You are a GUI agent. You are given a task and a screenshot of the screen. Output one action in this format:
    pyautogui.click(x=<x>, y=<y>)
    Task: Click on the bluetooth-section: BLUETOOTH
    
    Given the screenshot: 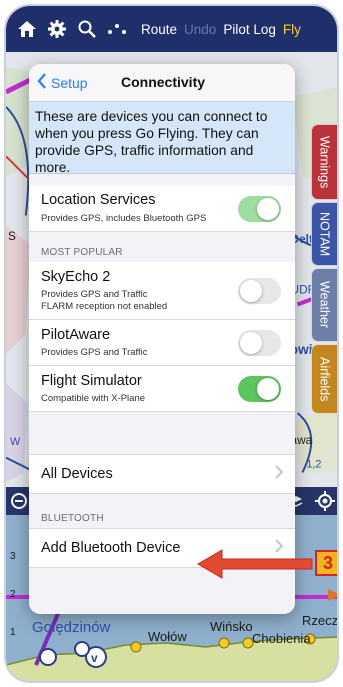 What is the action you would take?
    pyautogui.click(x=162, y=511)
    